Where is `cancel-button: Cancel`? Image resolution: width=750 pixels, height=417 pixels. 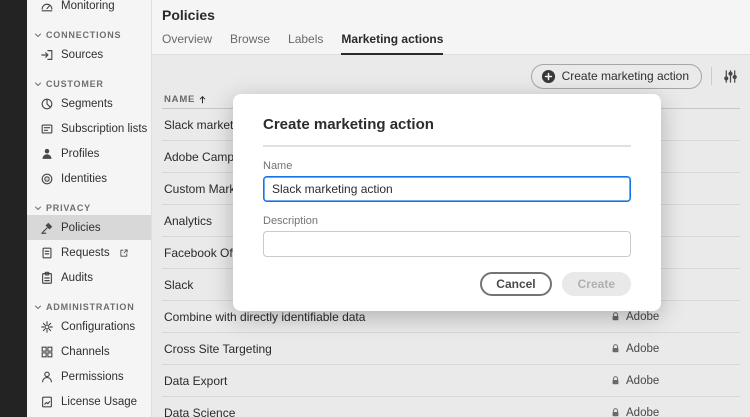
cancel-button: Cancel is located at coordinates (516, 284).